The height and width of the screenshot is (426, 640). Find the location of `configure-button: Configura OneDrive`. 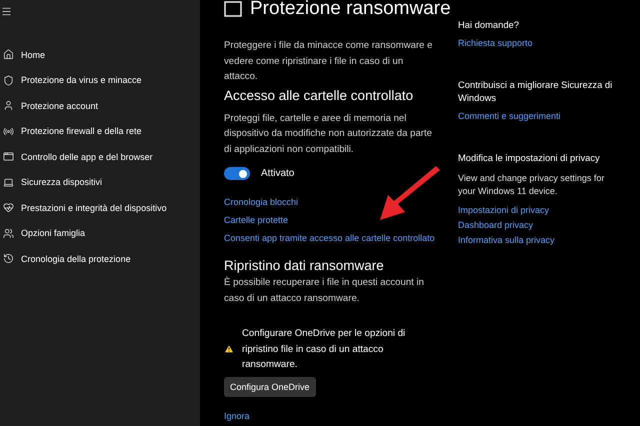

configure-button: Configura OneDrive is located at coordinates (270, 386).